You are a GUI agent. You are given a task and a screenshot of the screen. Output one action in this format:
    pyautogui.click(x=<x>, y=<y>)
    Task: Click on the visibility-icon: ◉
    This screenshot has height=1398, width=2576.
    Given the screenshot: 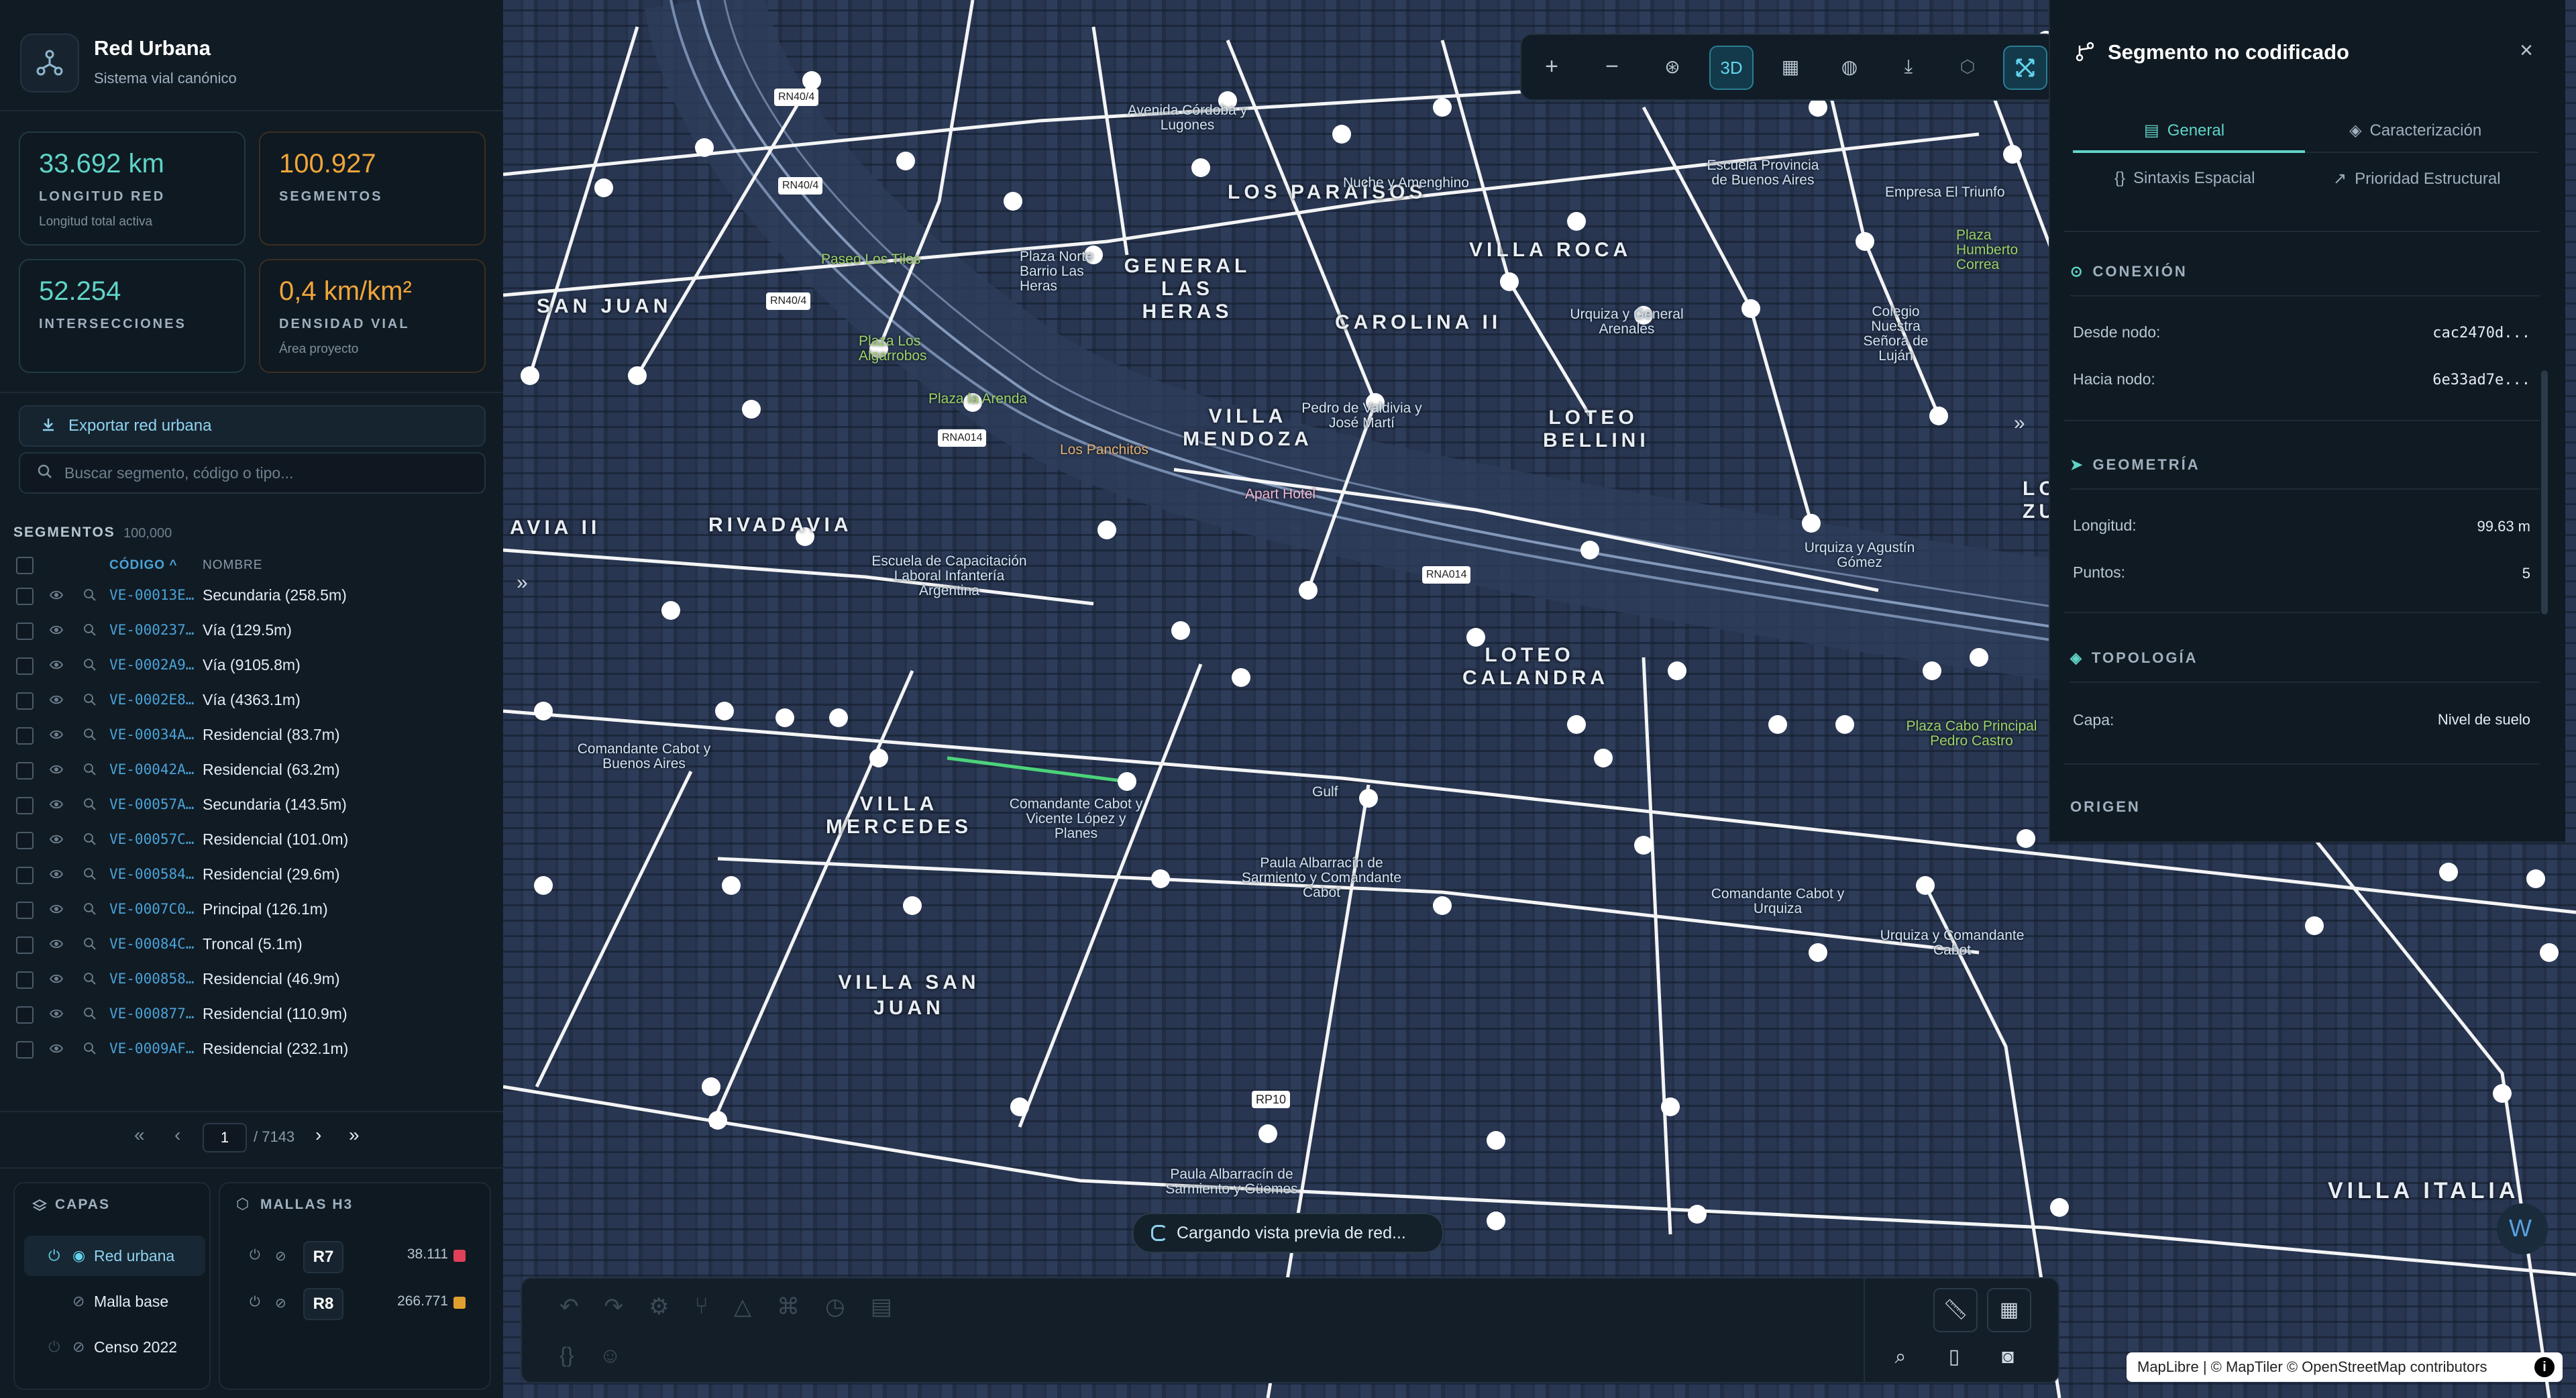 What is the action you would take?
    pyautogui.click(x=78, y=1256)
    